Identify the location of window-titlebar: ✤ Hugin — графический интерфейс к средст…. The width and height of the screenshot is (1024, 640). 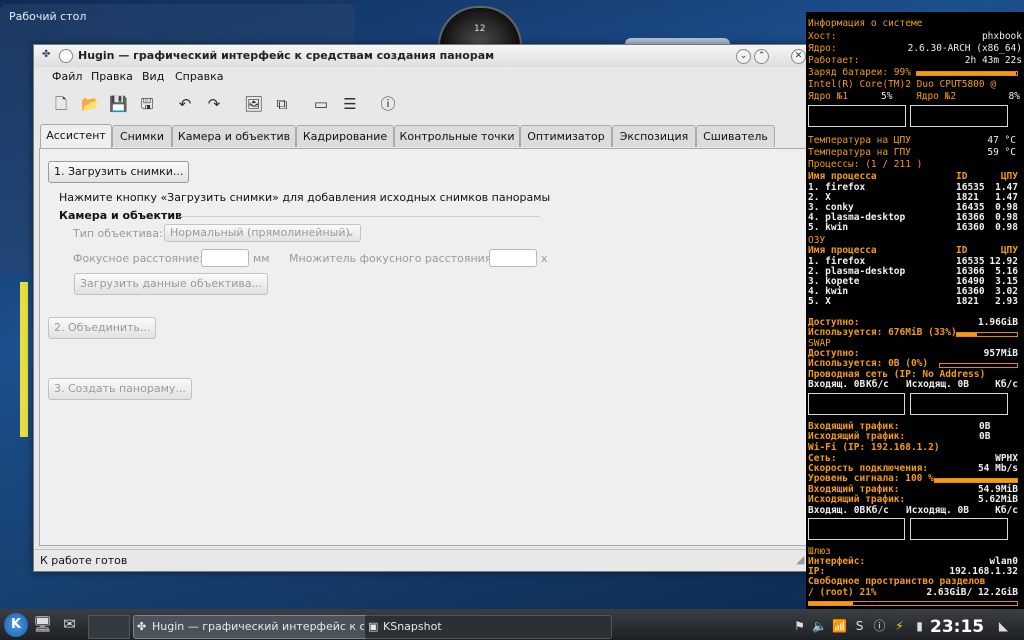
(422, 56).